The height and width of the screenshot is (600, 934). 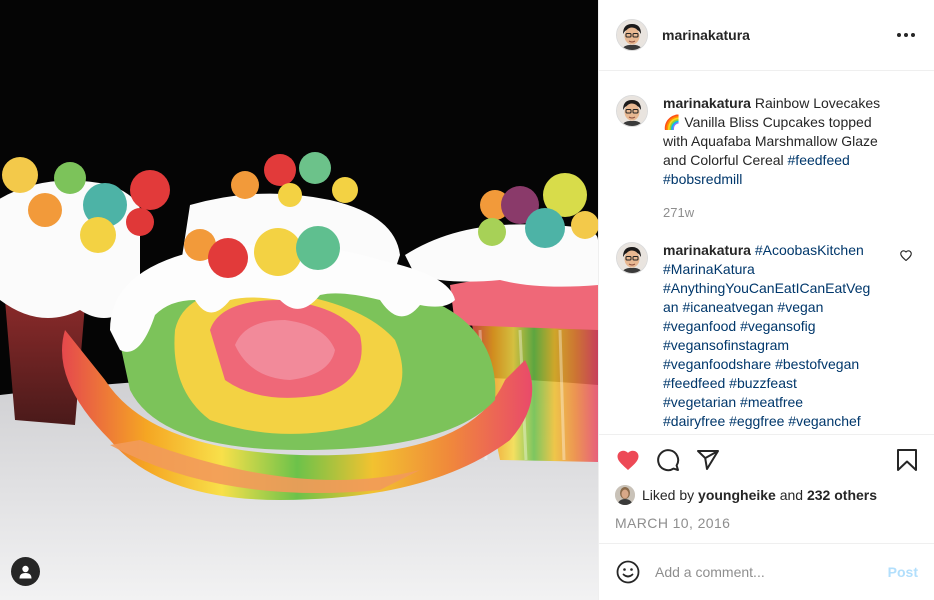 I want to click on emoji-icon, so click(x=628, y=572).